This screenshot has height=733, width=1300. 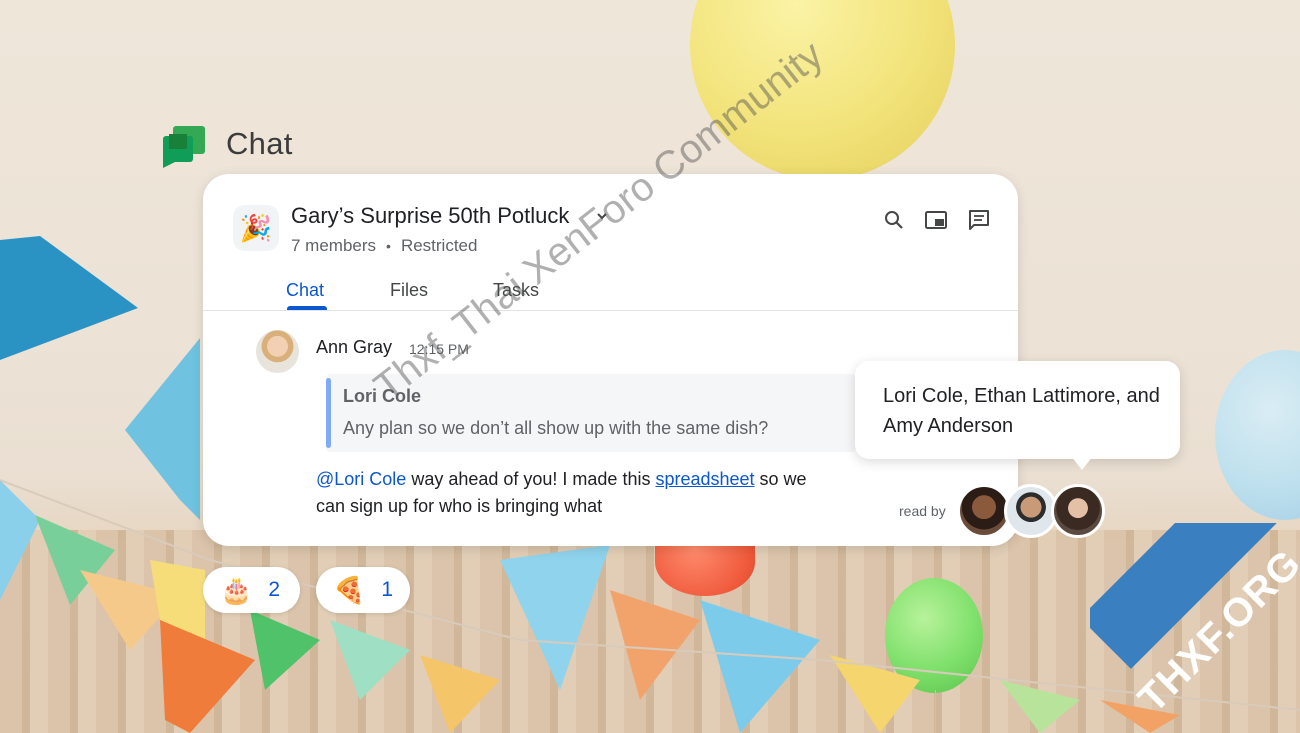 What do you see at coordinates (384, 246) in the screenshot?
I see `room-meta: 7 members • Restricted` at bounding box center [384, 246].